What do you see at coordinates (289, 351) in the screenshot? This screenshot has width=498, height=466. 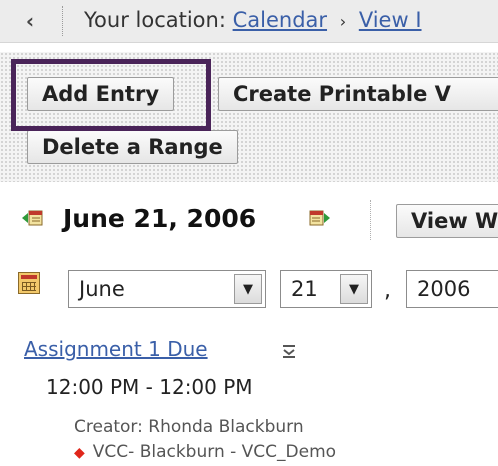 I see `menu-dropdown-icon` at bounding box center [289, 351].